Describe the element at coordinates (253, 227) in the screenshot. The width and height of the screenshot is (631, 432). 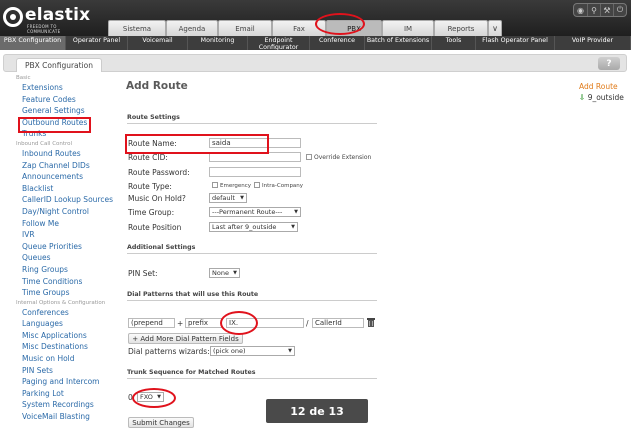
I see `route-position-select: Last after 9_outside ▼` at that location.